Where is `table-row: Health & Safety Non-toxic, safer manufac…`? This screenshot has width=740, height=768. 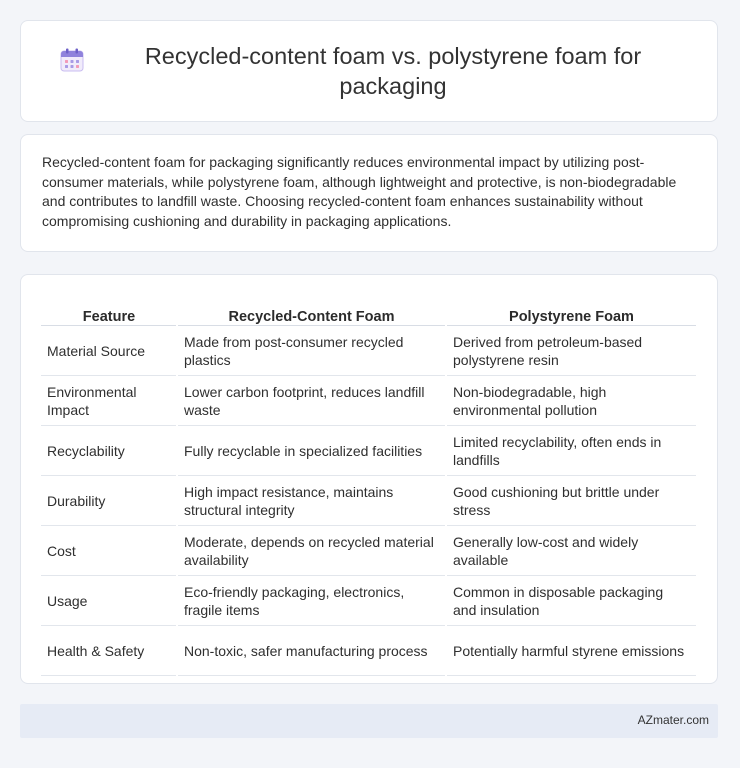
table-row: Health & Safety Non-toxic, safer manufac… is located at coordinates (369, 650).